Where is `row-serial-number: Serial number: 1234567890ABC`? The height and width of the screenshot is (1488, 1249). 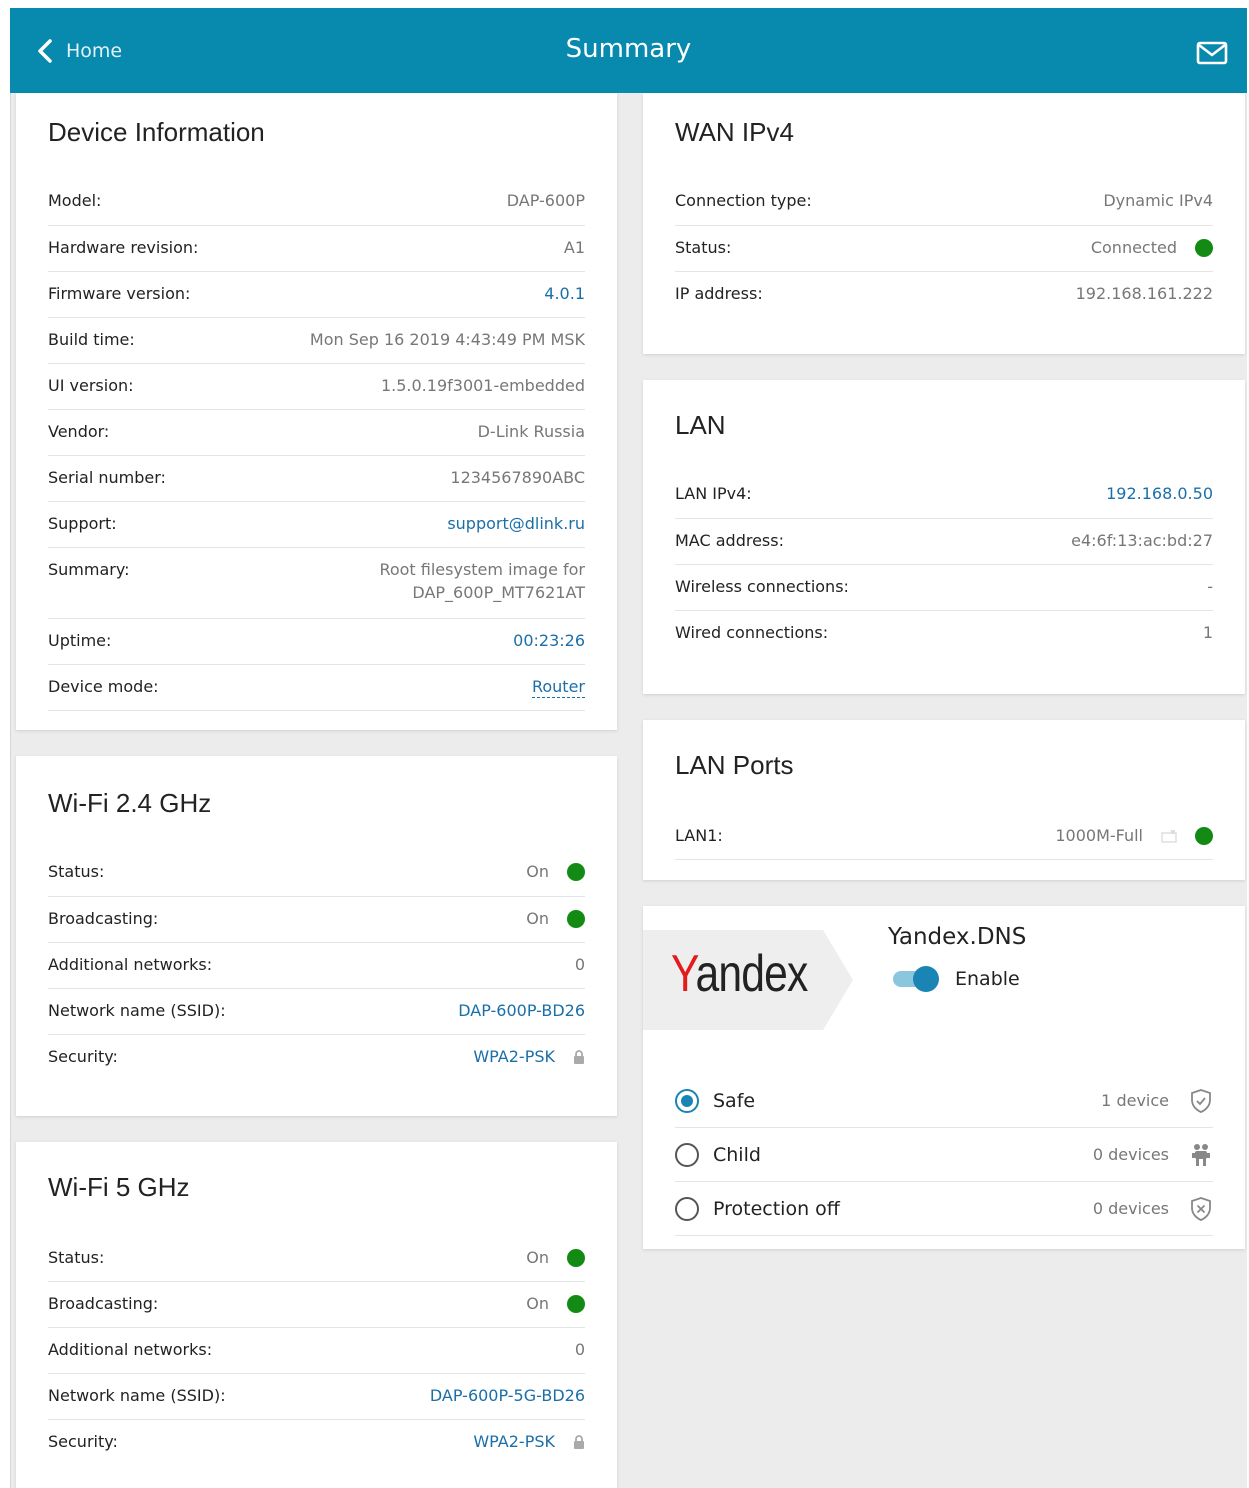
row-serial-number: Serial number: 1234567890ABC is located at coordinates (316, 479).